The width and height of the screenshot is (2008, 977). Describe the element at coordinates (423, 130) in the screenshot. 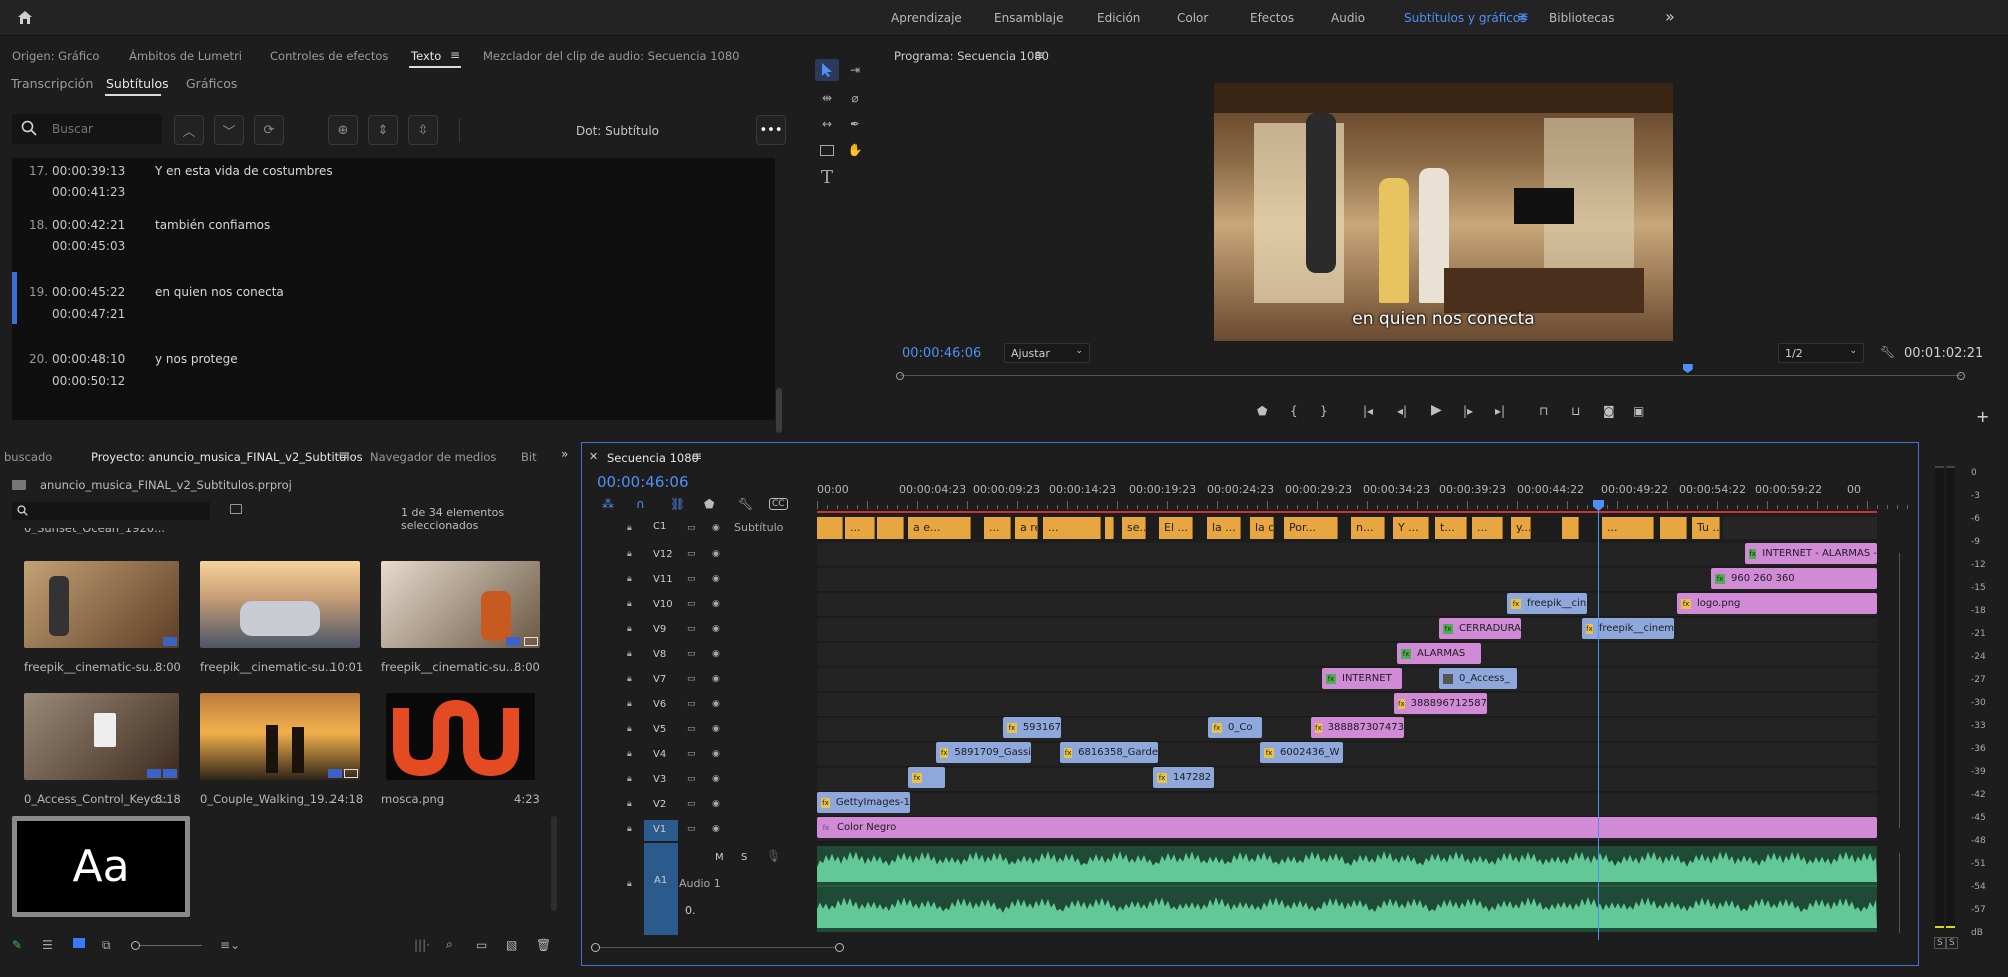

I see `merge-caption-button: ⇳` at that location.